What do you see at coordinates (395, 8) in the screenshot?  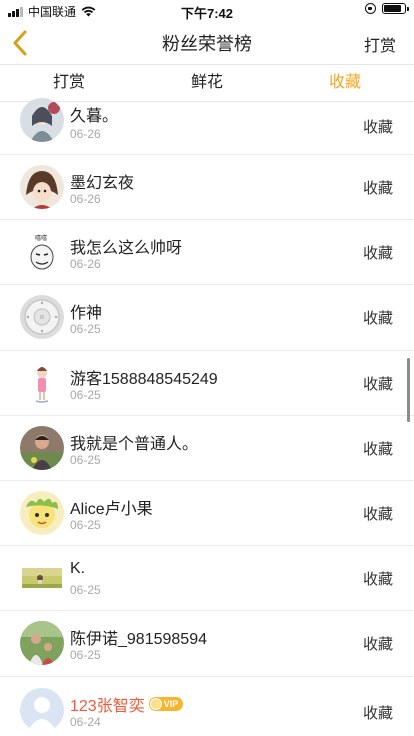 I see `battery-icon` at bounding box center [395, 8].